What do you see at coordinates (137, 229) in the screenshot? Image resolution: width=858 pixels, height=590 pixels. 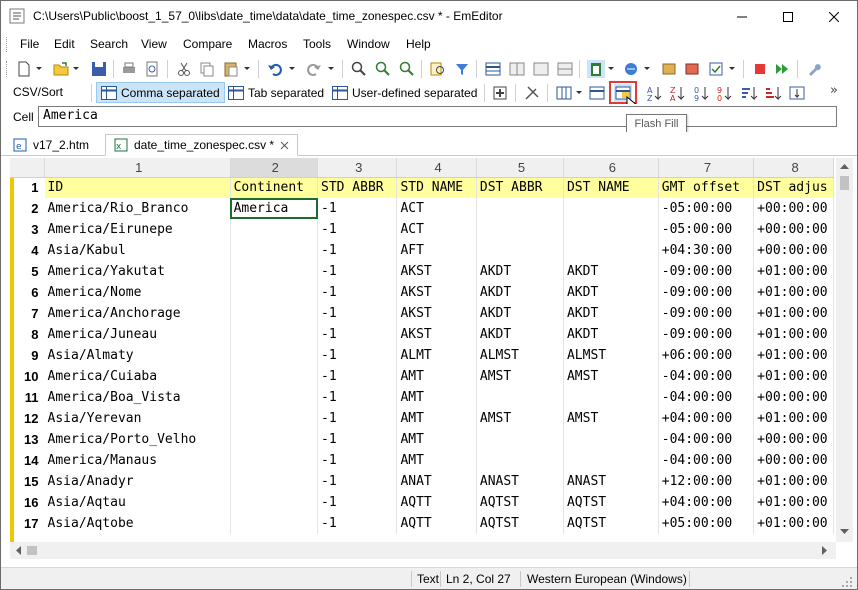 I see `grid-cell: America/Eirunepe` at bounding box center [137, 229].